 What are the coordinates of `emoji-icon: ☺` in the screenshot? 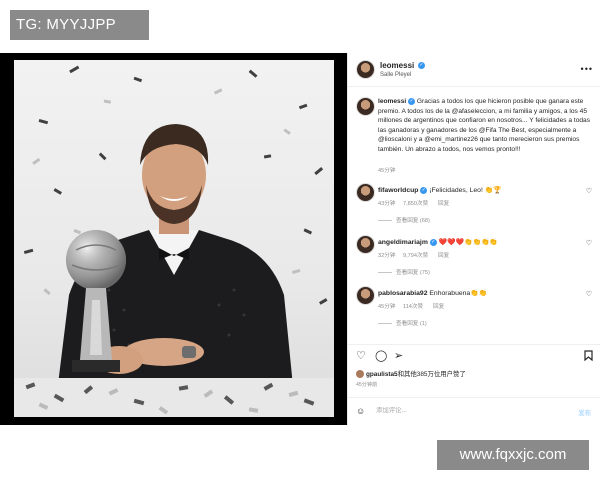 It's located at (360, 411).